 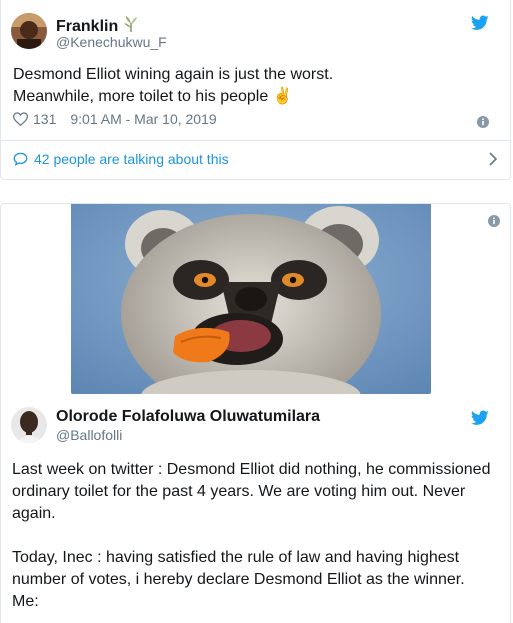 I want to click on user-handle: @Kenechukwu_F, so click(x=111, y=42).